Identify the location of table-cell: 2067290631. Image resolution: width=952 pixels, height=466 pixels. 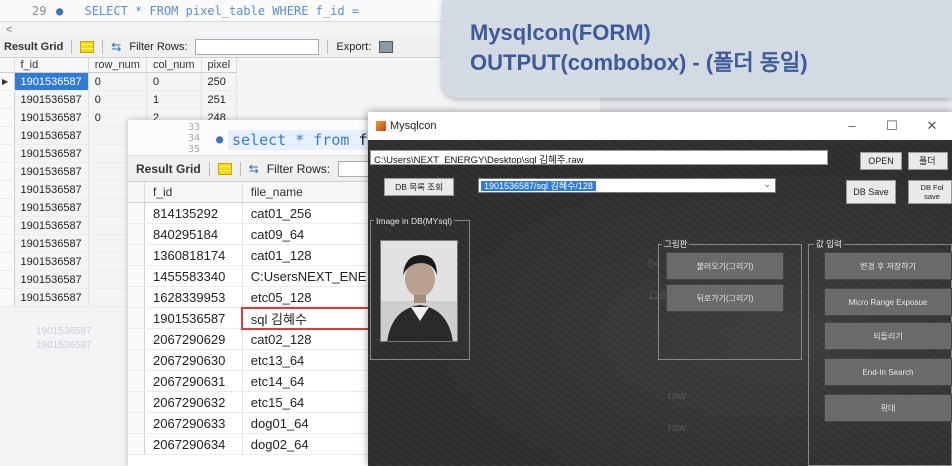
(193, 381).